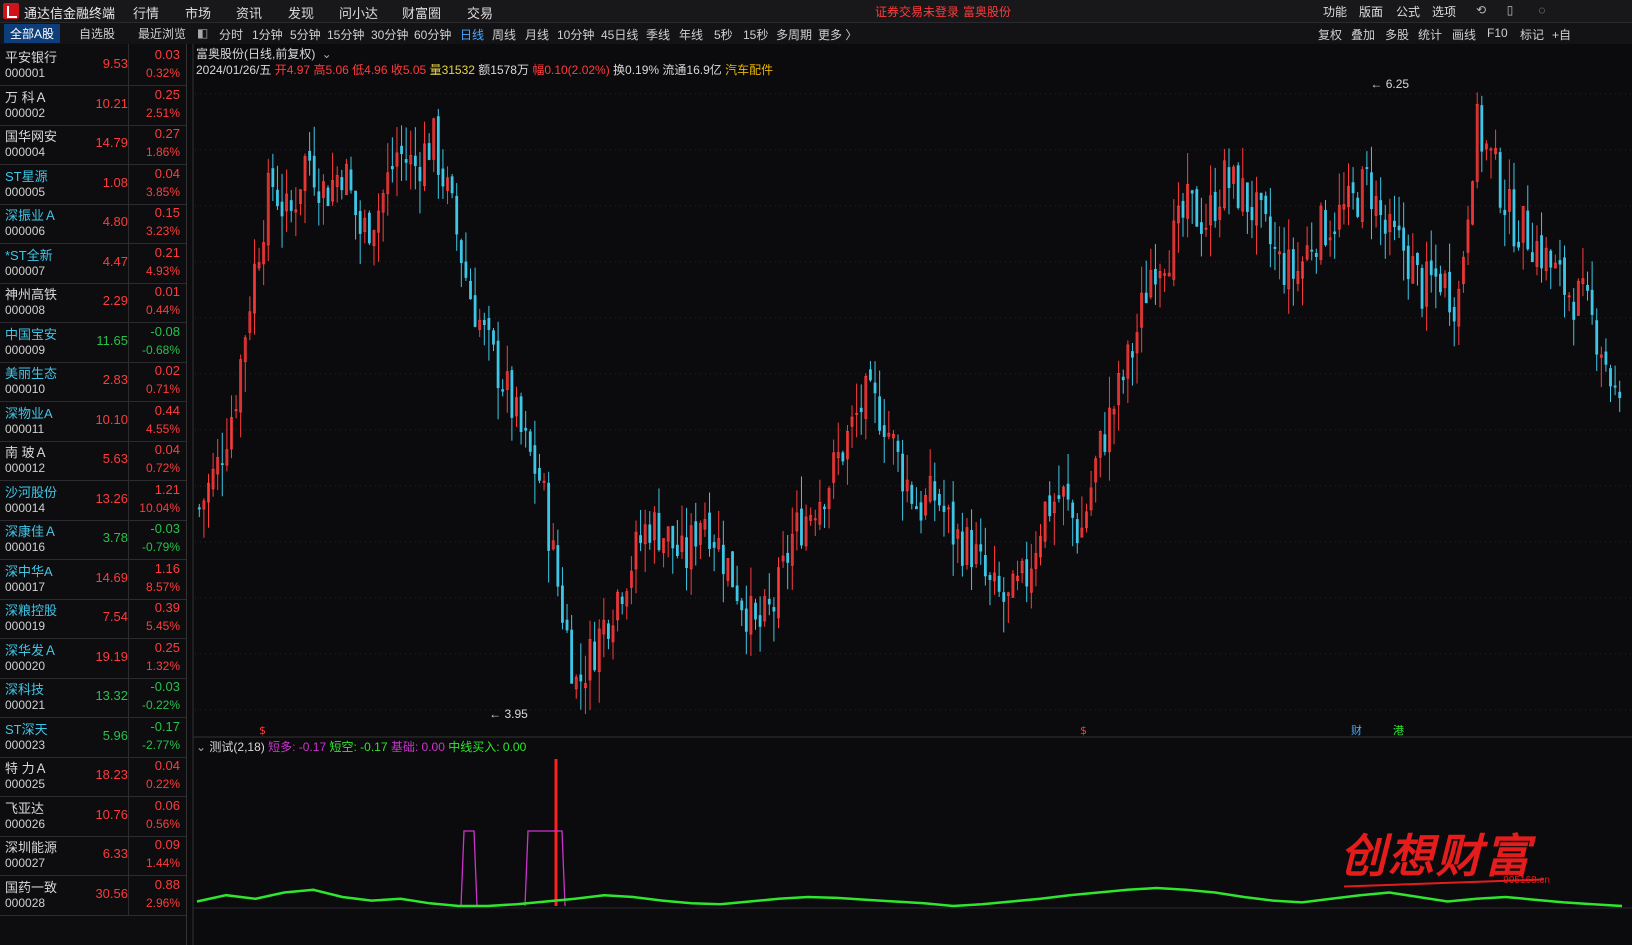 Image resolution: width=1632 pixels, height=945 pixels. Describe the element at coordinates (93, 104) in the screenshot. I see `stock-row: 万 科Ａ 000002 10.21 0.25 2.51%` at that location.